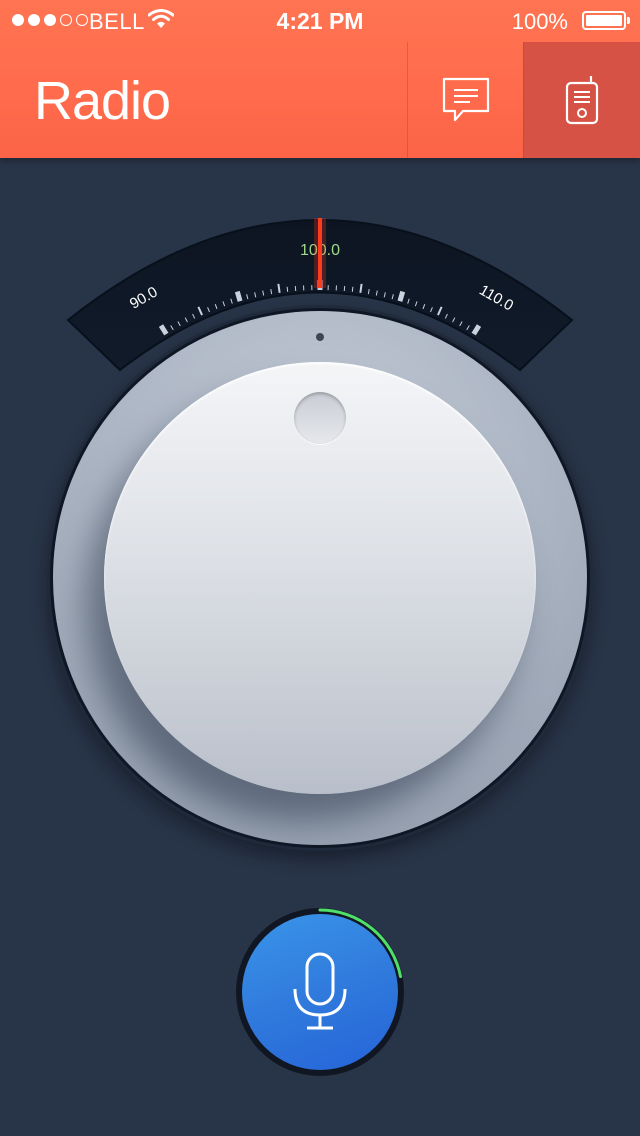 Image resolution: width=640 pixels, height=1136 pixels. What do you see at coordinates (320, 253) in the screenshot?
I see `tuner-needle` at bounding box center [320, 253].